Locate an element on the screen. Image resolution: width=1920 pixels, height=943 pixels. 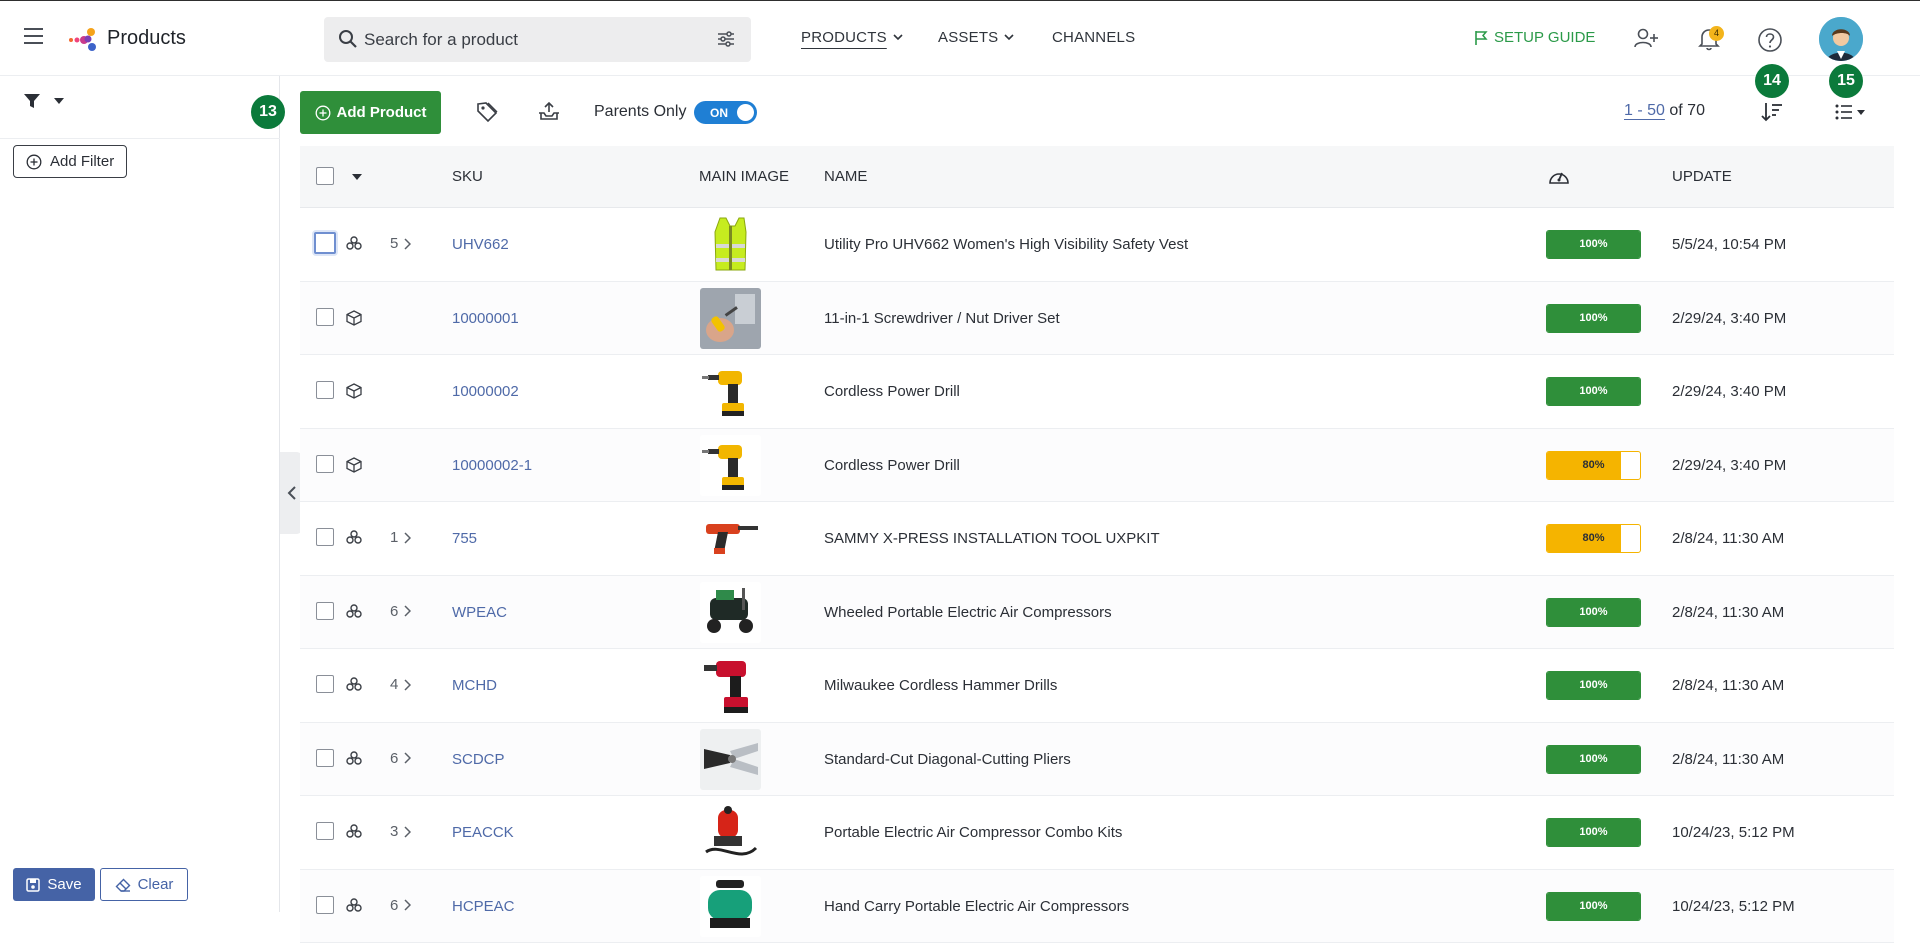
expand-variants-button: 3 is located at coordinates (400, 831).